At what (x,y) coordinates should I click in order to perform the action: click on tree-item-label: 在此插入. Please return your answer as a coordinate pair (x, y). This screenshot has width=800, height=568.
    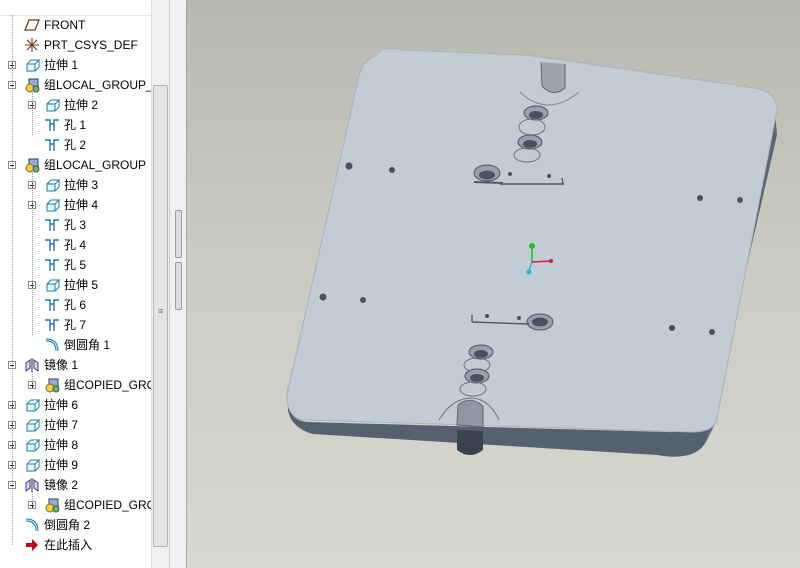
    Looking at the image, I should click on (68, 545).